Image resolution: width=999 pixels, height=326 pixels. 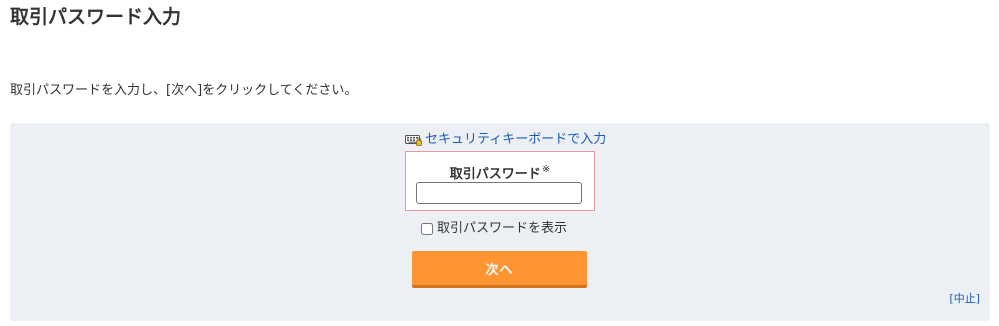 I want to click on security-keyboard-label: セキュリティキーボードで入力, so click(x=515, y=140).